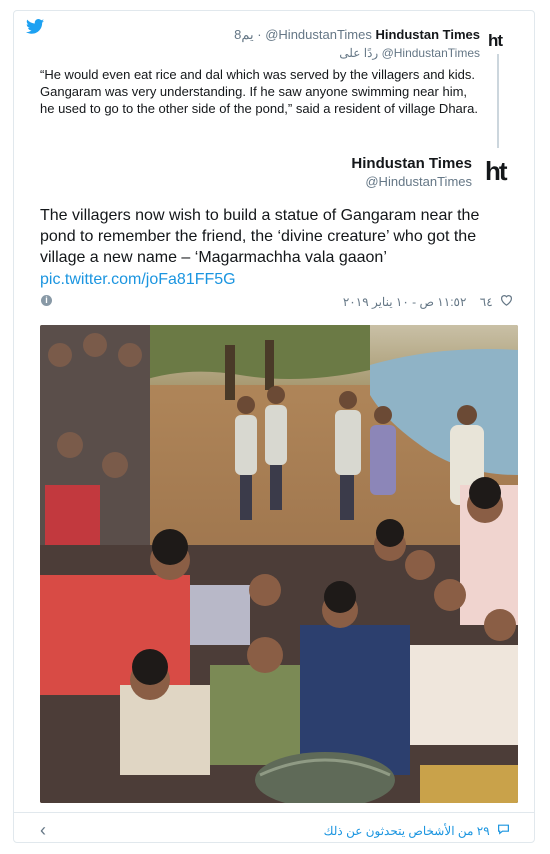 This screenshot has width=550, height=854. Describe the element at coordinates (431, 53) in the screenshot. I see `reply-handle: @HindustanTimes` at that location.